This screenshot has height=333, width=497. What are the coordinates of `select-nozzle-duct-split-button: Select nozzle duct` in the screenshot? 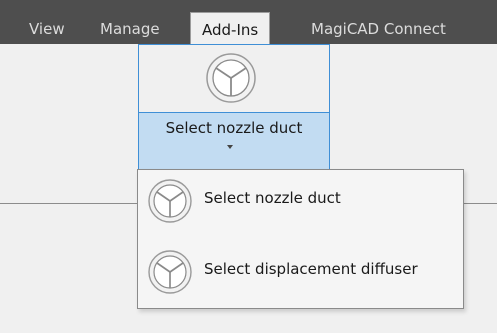 It's located at (234, 107).